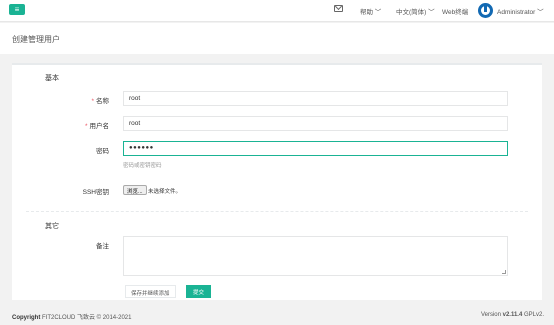 The height and width of the screenshot is (325, 554). I want to click on envelope-icon, so click(338, 8).